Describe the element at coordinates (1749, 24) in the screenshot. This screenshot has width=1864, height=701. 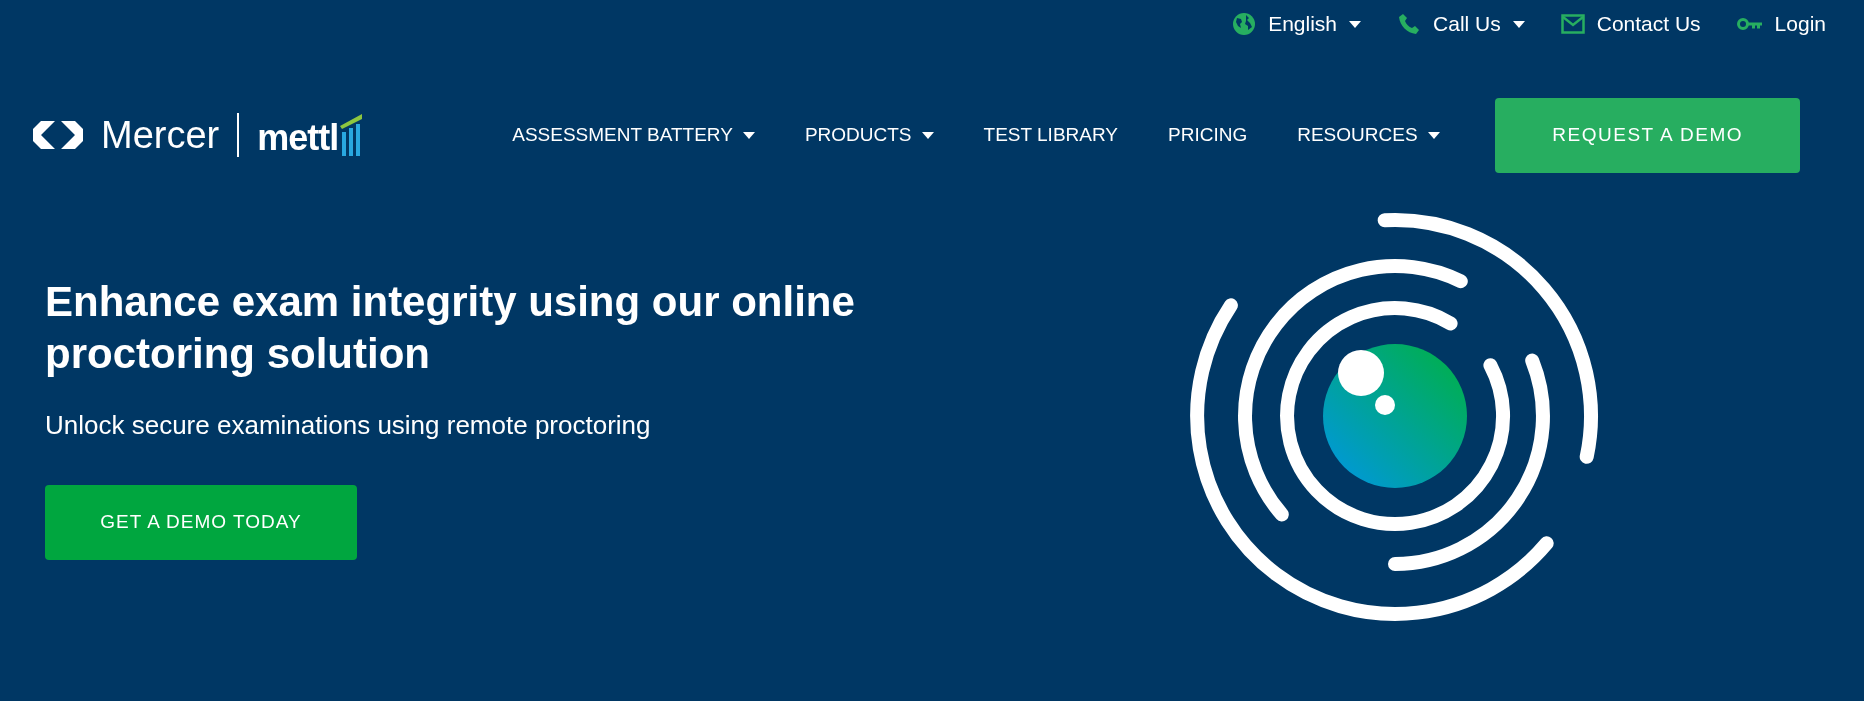
I see `key-icon` at that location.